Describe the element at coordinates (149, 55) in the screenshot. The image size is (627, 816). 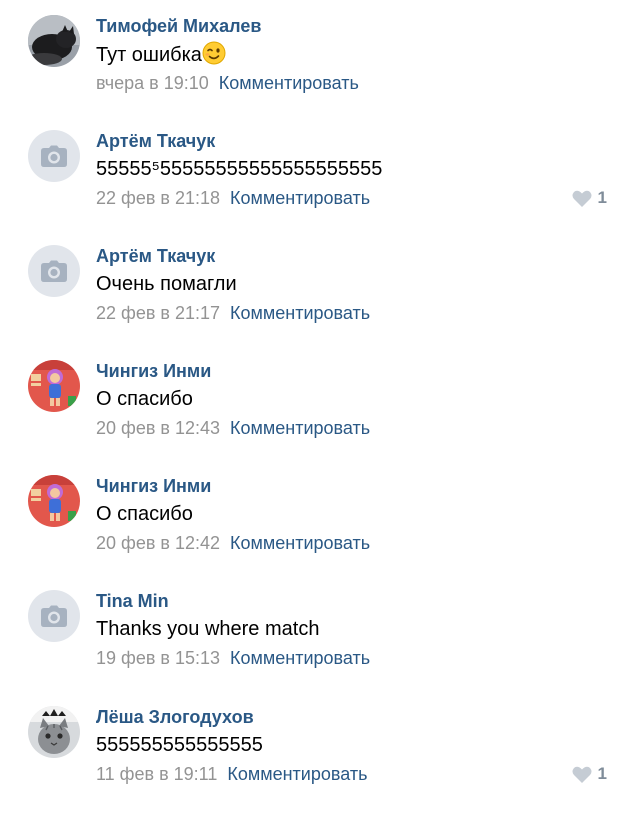
I see `comment-text-content: Тут ошибка` at that location.